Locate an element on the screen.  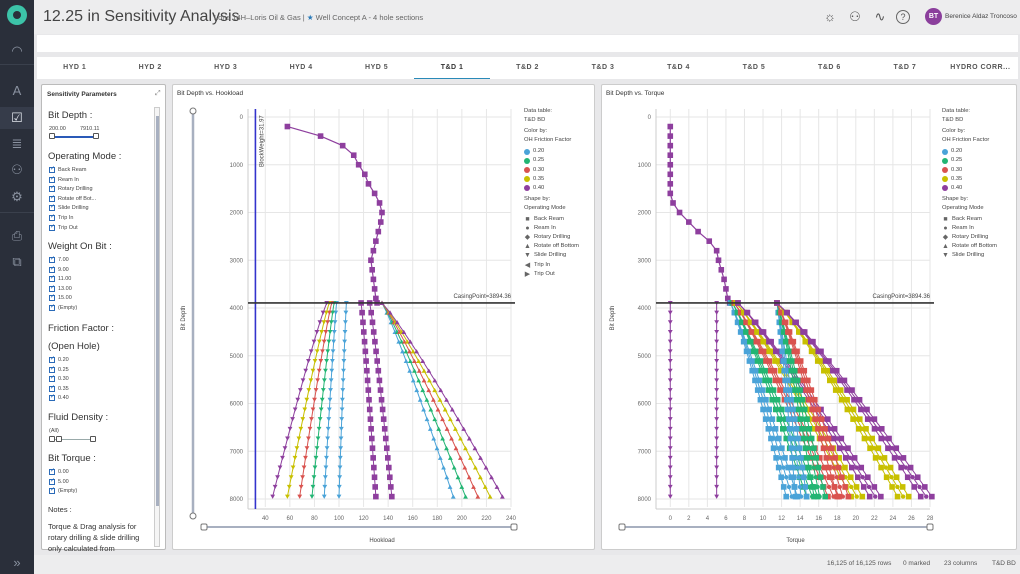
checkbox-0-25: 0.25 is located at coordinates (59, 369).